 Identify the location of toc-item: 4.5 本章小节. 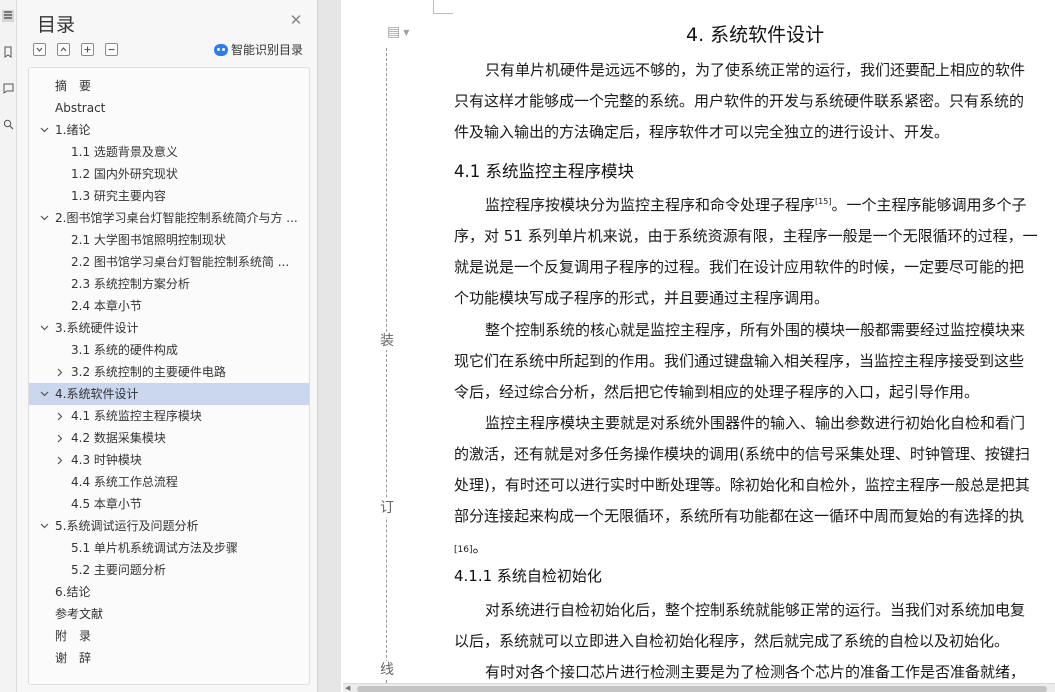
(169, 504).